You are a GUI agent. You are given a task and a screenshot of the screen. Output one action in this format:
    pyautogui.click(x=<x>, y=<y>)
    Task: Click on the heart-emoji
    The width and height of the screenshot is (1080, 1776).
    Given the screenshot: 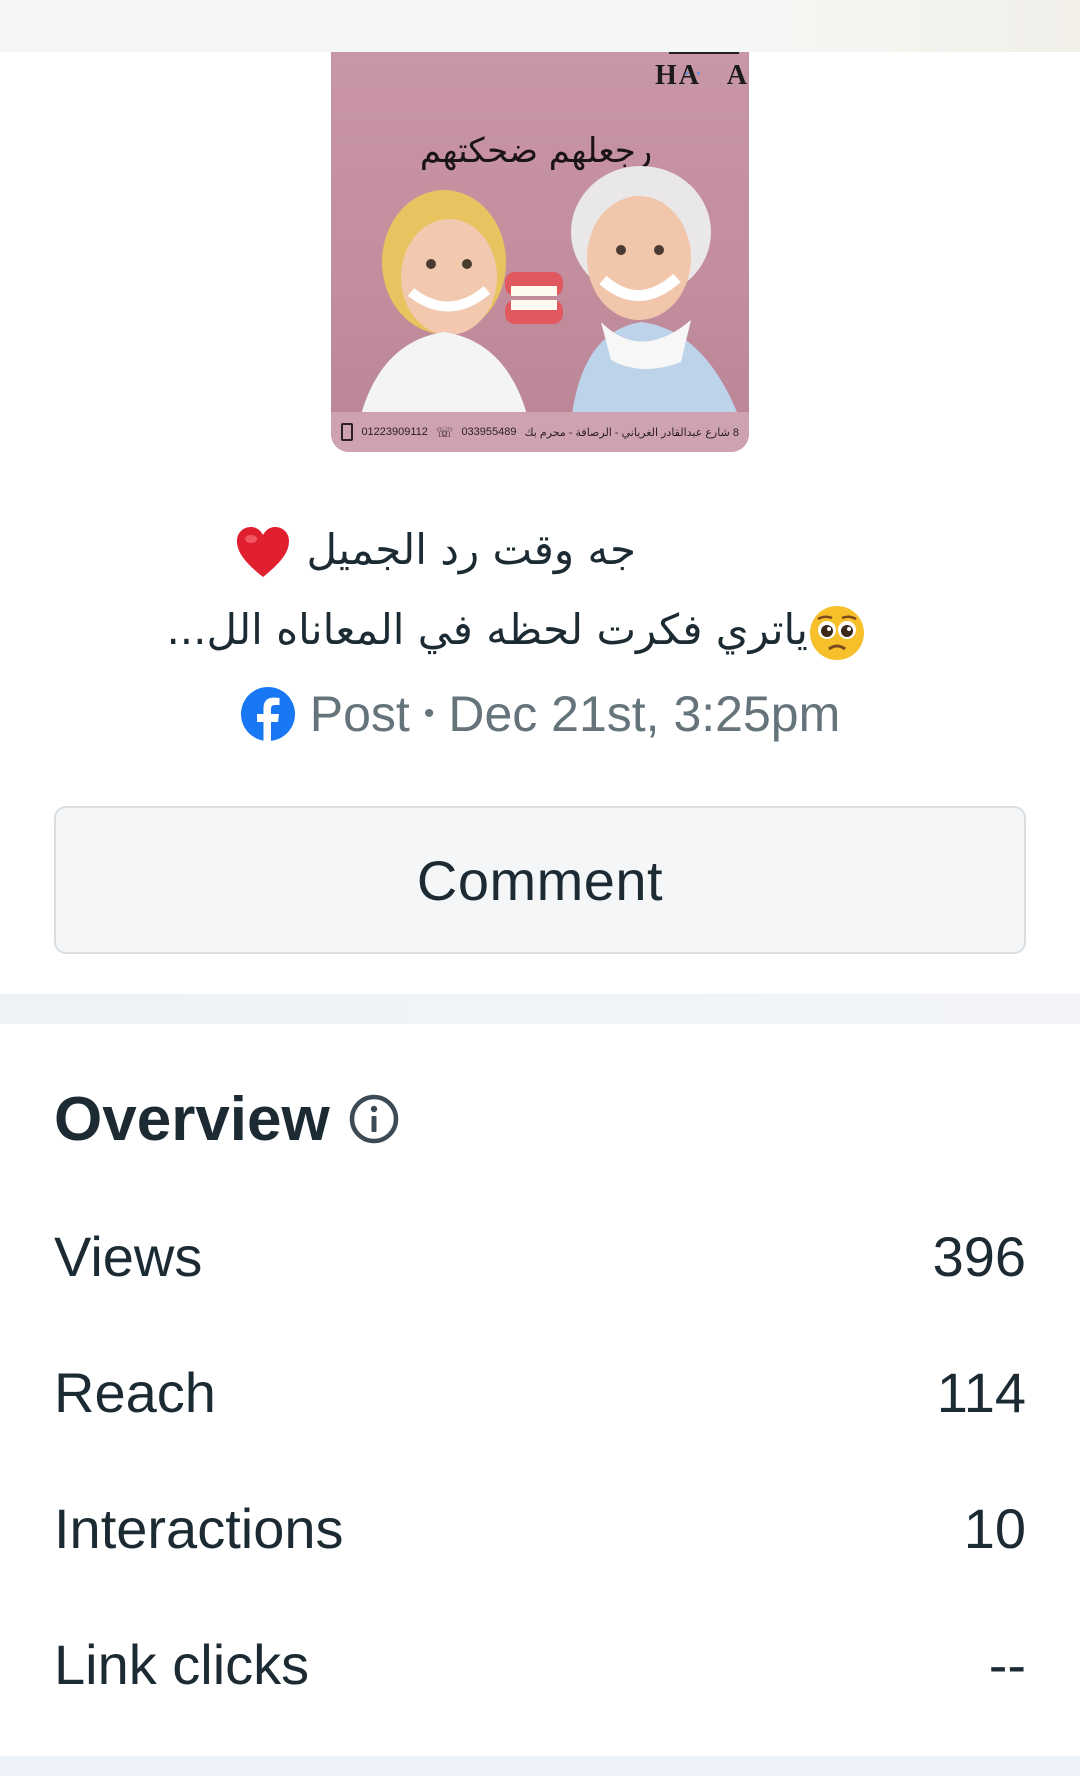 What is the action you would take?
    pyautogui.click(x=263, y=551)
    